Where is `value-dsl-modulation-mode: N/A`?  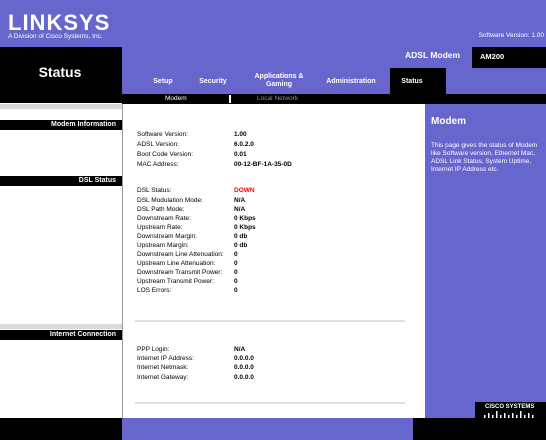
value-dsl-modulation-mode: N/A is located at coordinates (240, 200).